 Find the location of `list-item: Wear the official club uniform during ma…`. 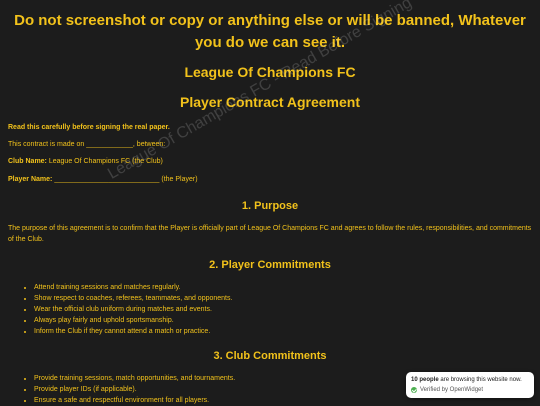

list-item: Wear the official club uniform during ma… is located at coordinates (133, 309).